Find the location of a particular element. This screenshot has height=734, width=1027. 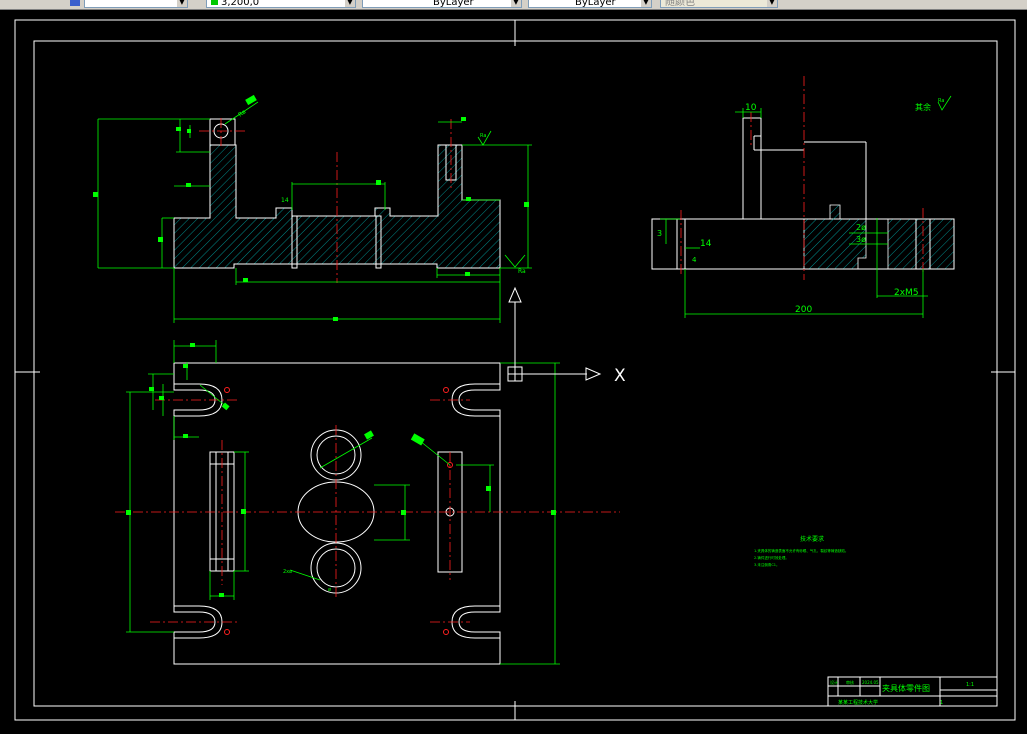

plotstyle-select: 随颜色 ▼ is located at coordinates (719, 4).